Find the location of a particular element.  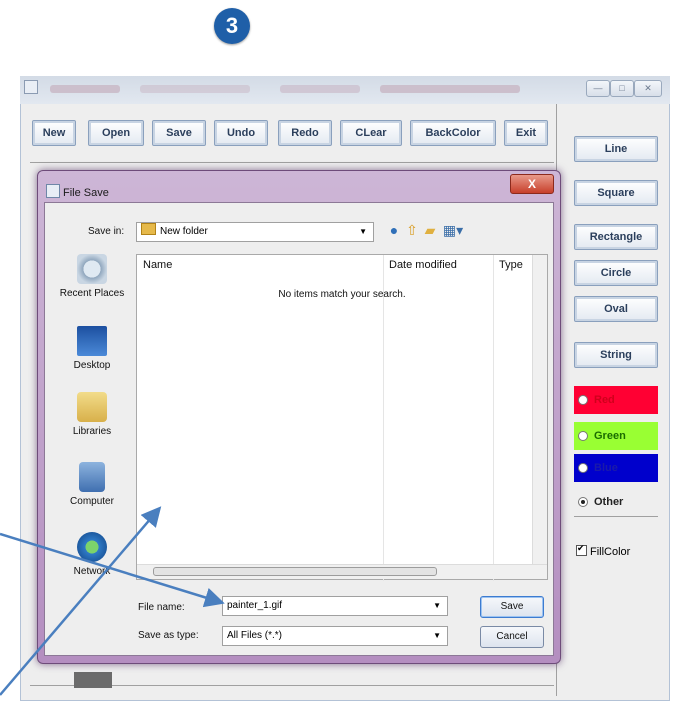

arrow-to-file-list is located at coordinates (81, 601).